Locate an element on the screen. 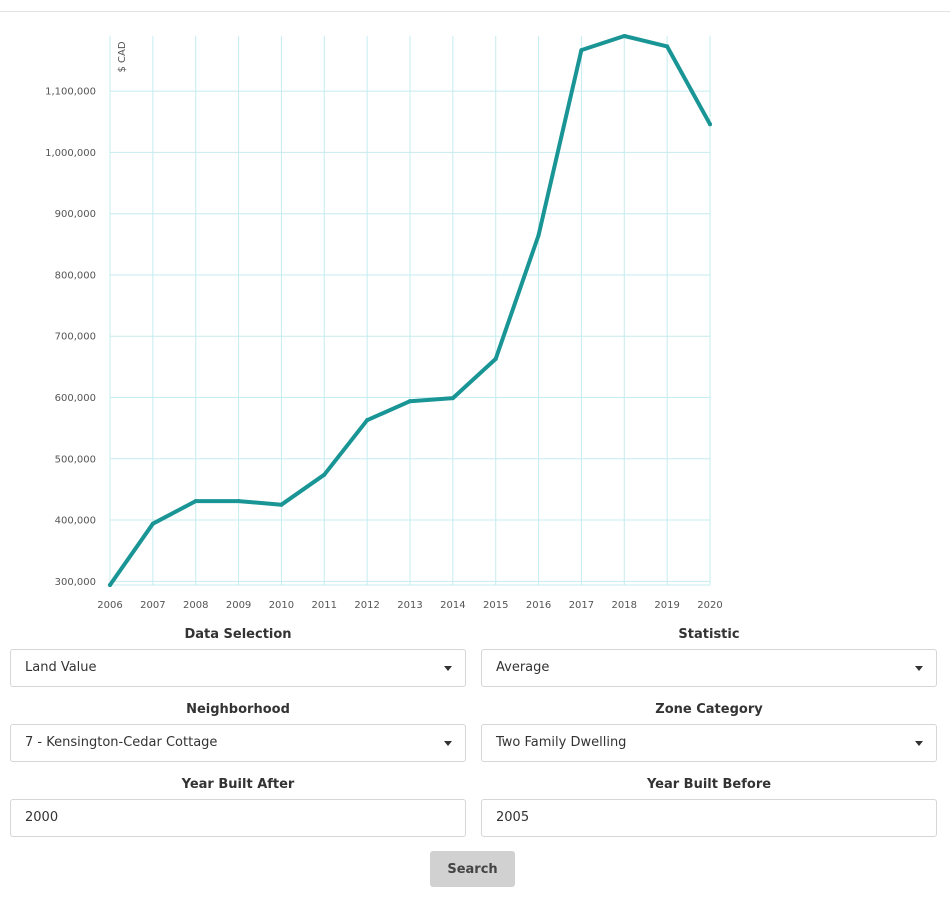  statistic-dropdown: Average is located at coordinates (709, 668).